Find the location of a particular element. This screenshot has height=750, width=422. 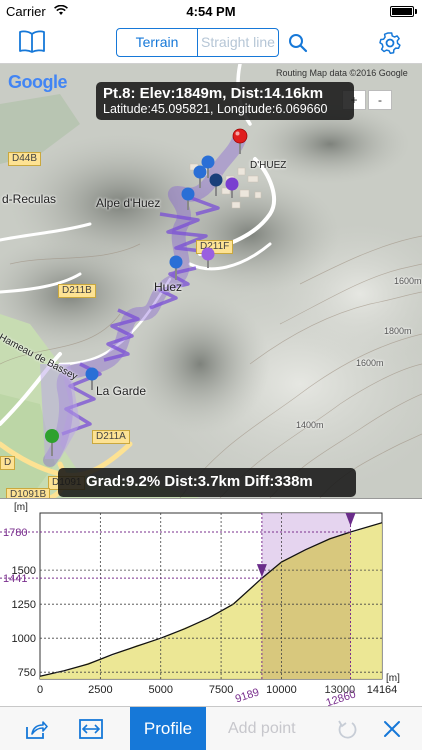

x-tick-label-1: 2500 is located at coordinates (100, 690).